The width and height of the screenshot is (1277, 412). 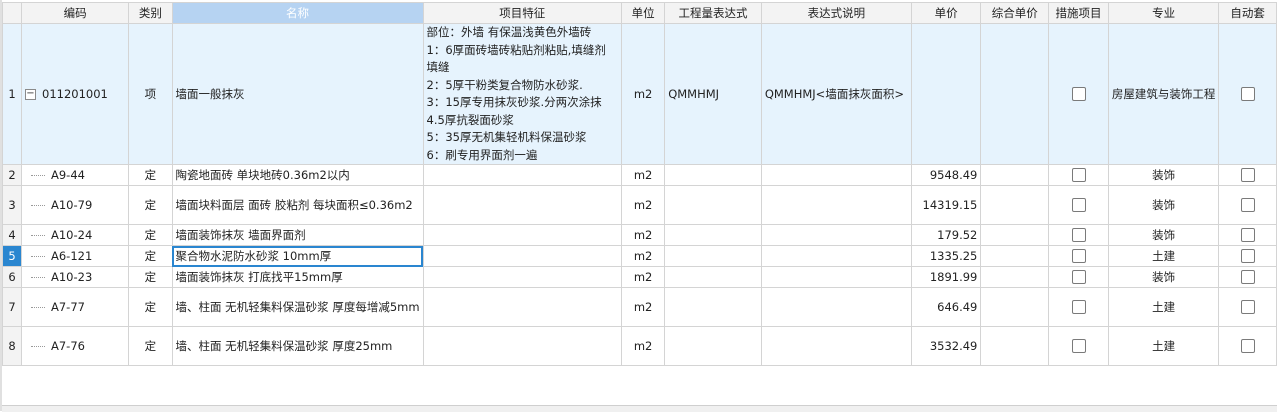 What do you see at coordinates (12, 205) in the screenshot?
I see `row-number: 3` at bounding box center [12, 205].